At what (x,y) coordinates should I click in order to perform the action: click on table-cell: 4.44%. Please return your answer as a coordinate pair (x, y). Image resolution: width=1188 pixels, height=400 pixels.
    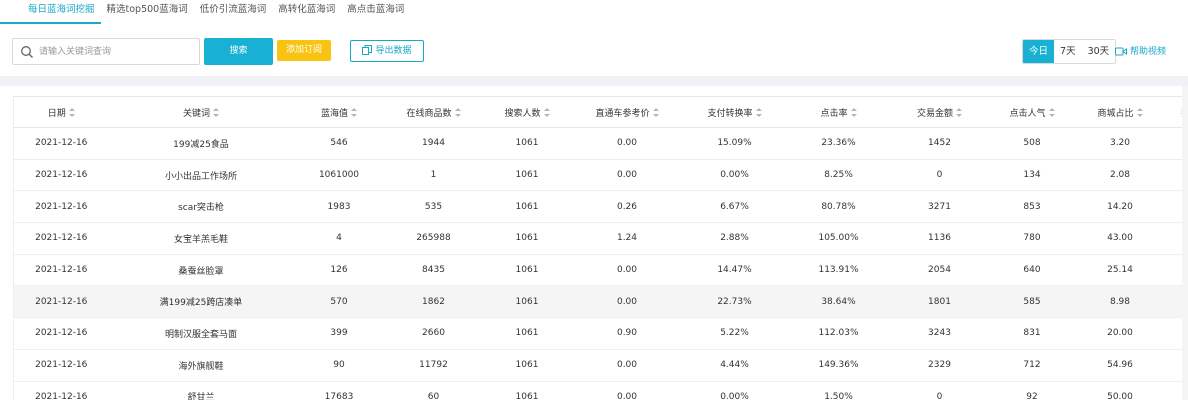
    Looking at the image, I should click on (734, 365).